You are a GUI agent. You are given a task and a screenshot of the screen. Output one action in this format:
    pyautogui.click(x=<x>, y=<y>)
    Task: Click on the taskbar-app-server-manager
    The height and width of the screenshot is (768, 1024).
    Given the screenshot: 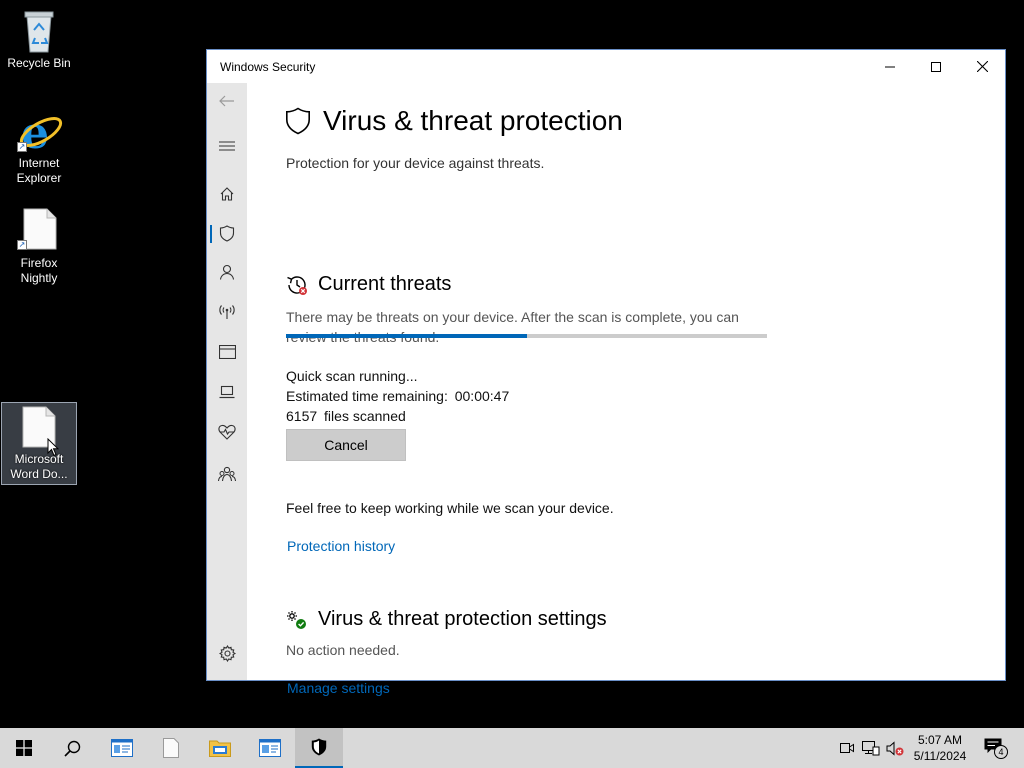 What is the action you would take?
    pyautogui.click(x=122, y=748)
    